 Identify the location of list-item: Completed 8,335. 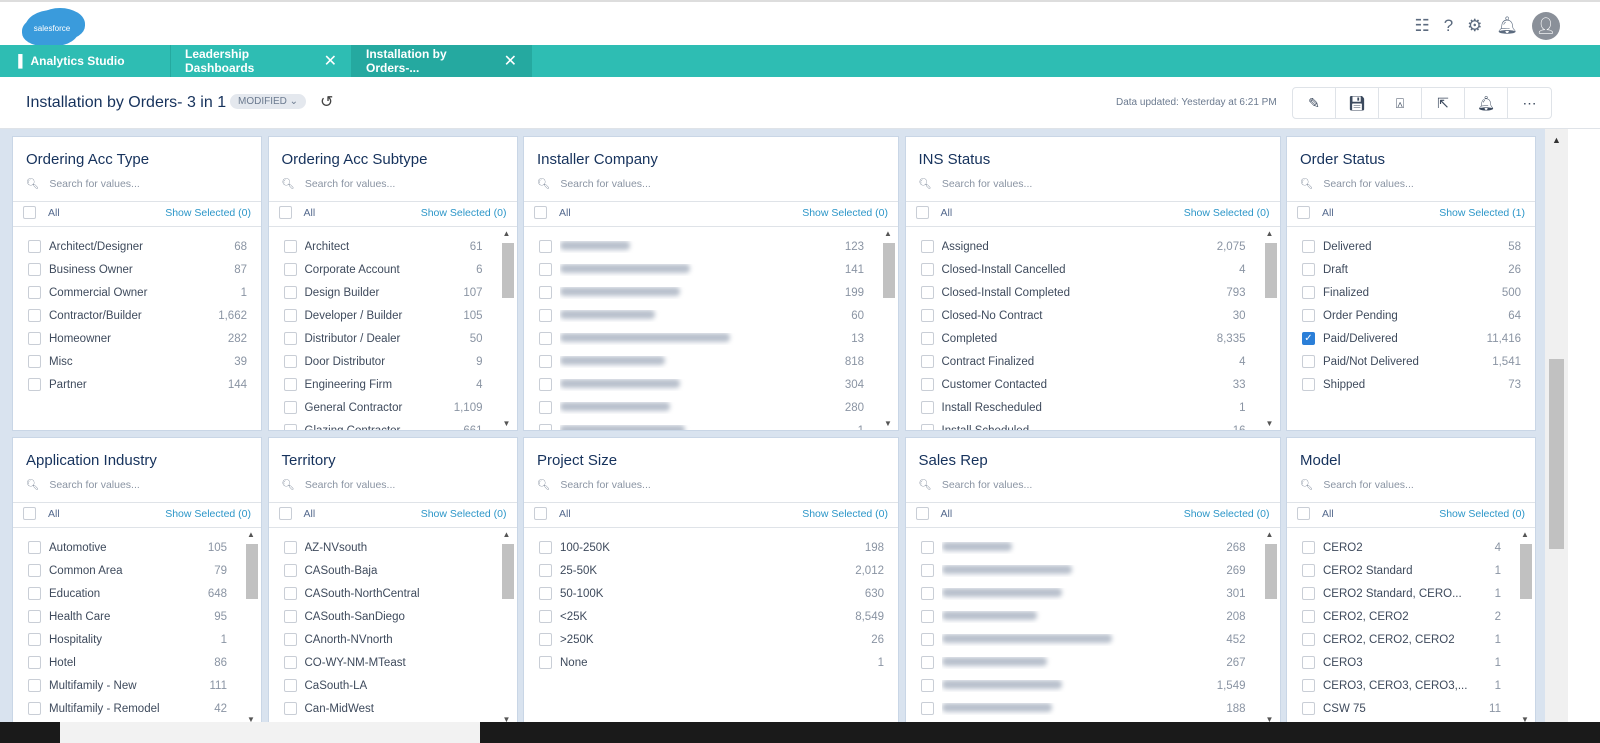
(1093, 338).